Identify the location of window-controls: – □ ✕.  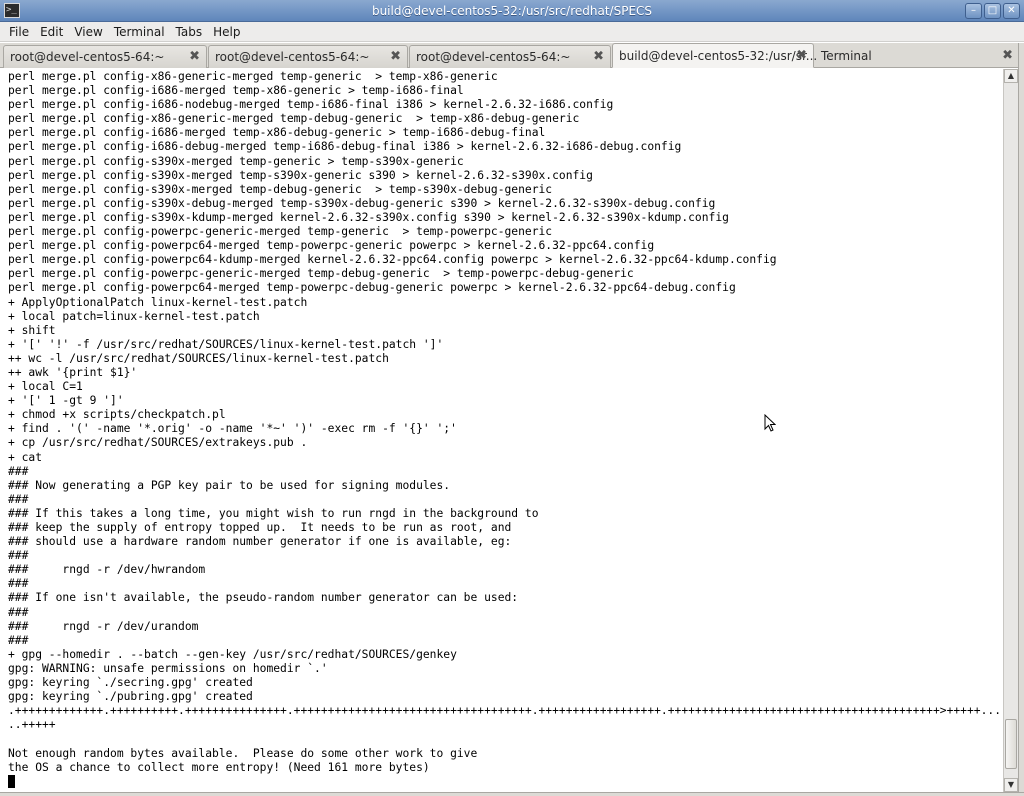
(992, 11).